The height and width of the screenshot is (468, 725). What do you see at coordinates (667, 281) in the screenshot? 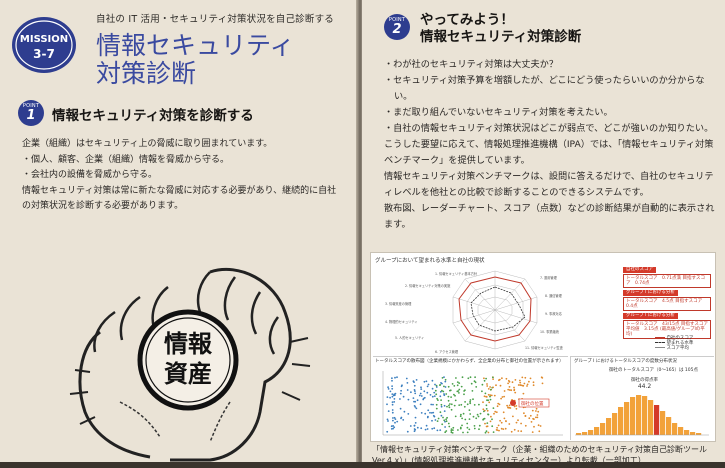
I see `legend-box: トータルスコア 0.71点満 目指すスコア 0.74点` at bounding box center [667, 281].